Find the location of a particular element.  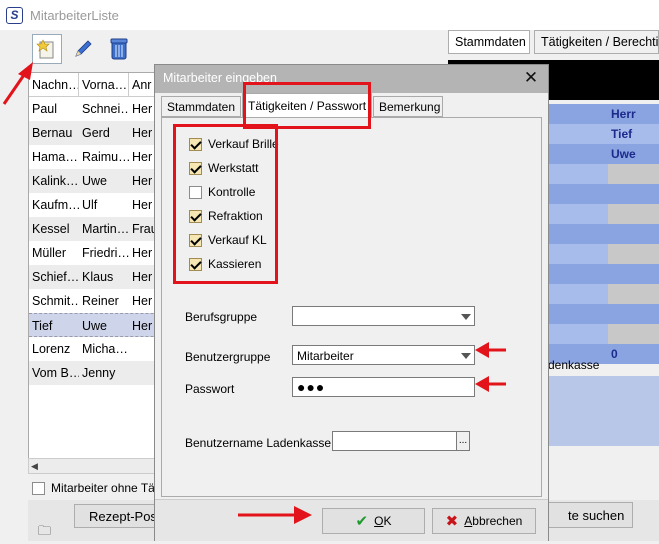

tab-stammdaten: Stammdaten is located at coordinates (201, 106).